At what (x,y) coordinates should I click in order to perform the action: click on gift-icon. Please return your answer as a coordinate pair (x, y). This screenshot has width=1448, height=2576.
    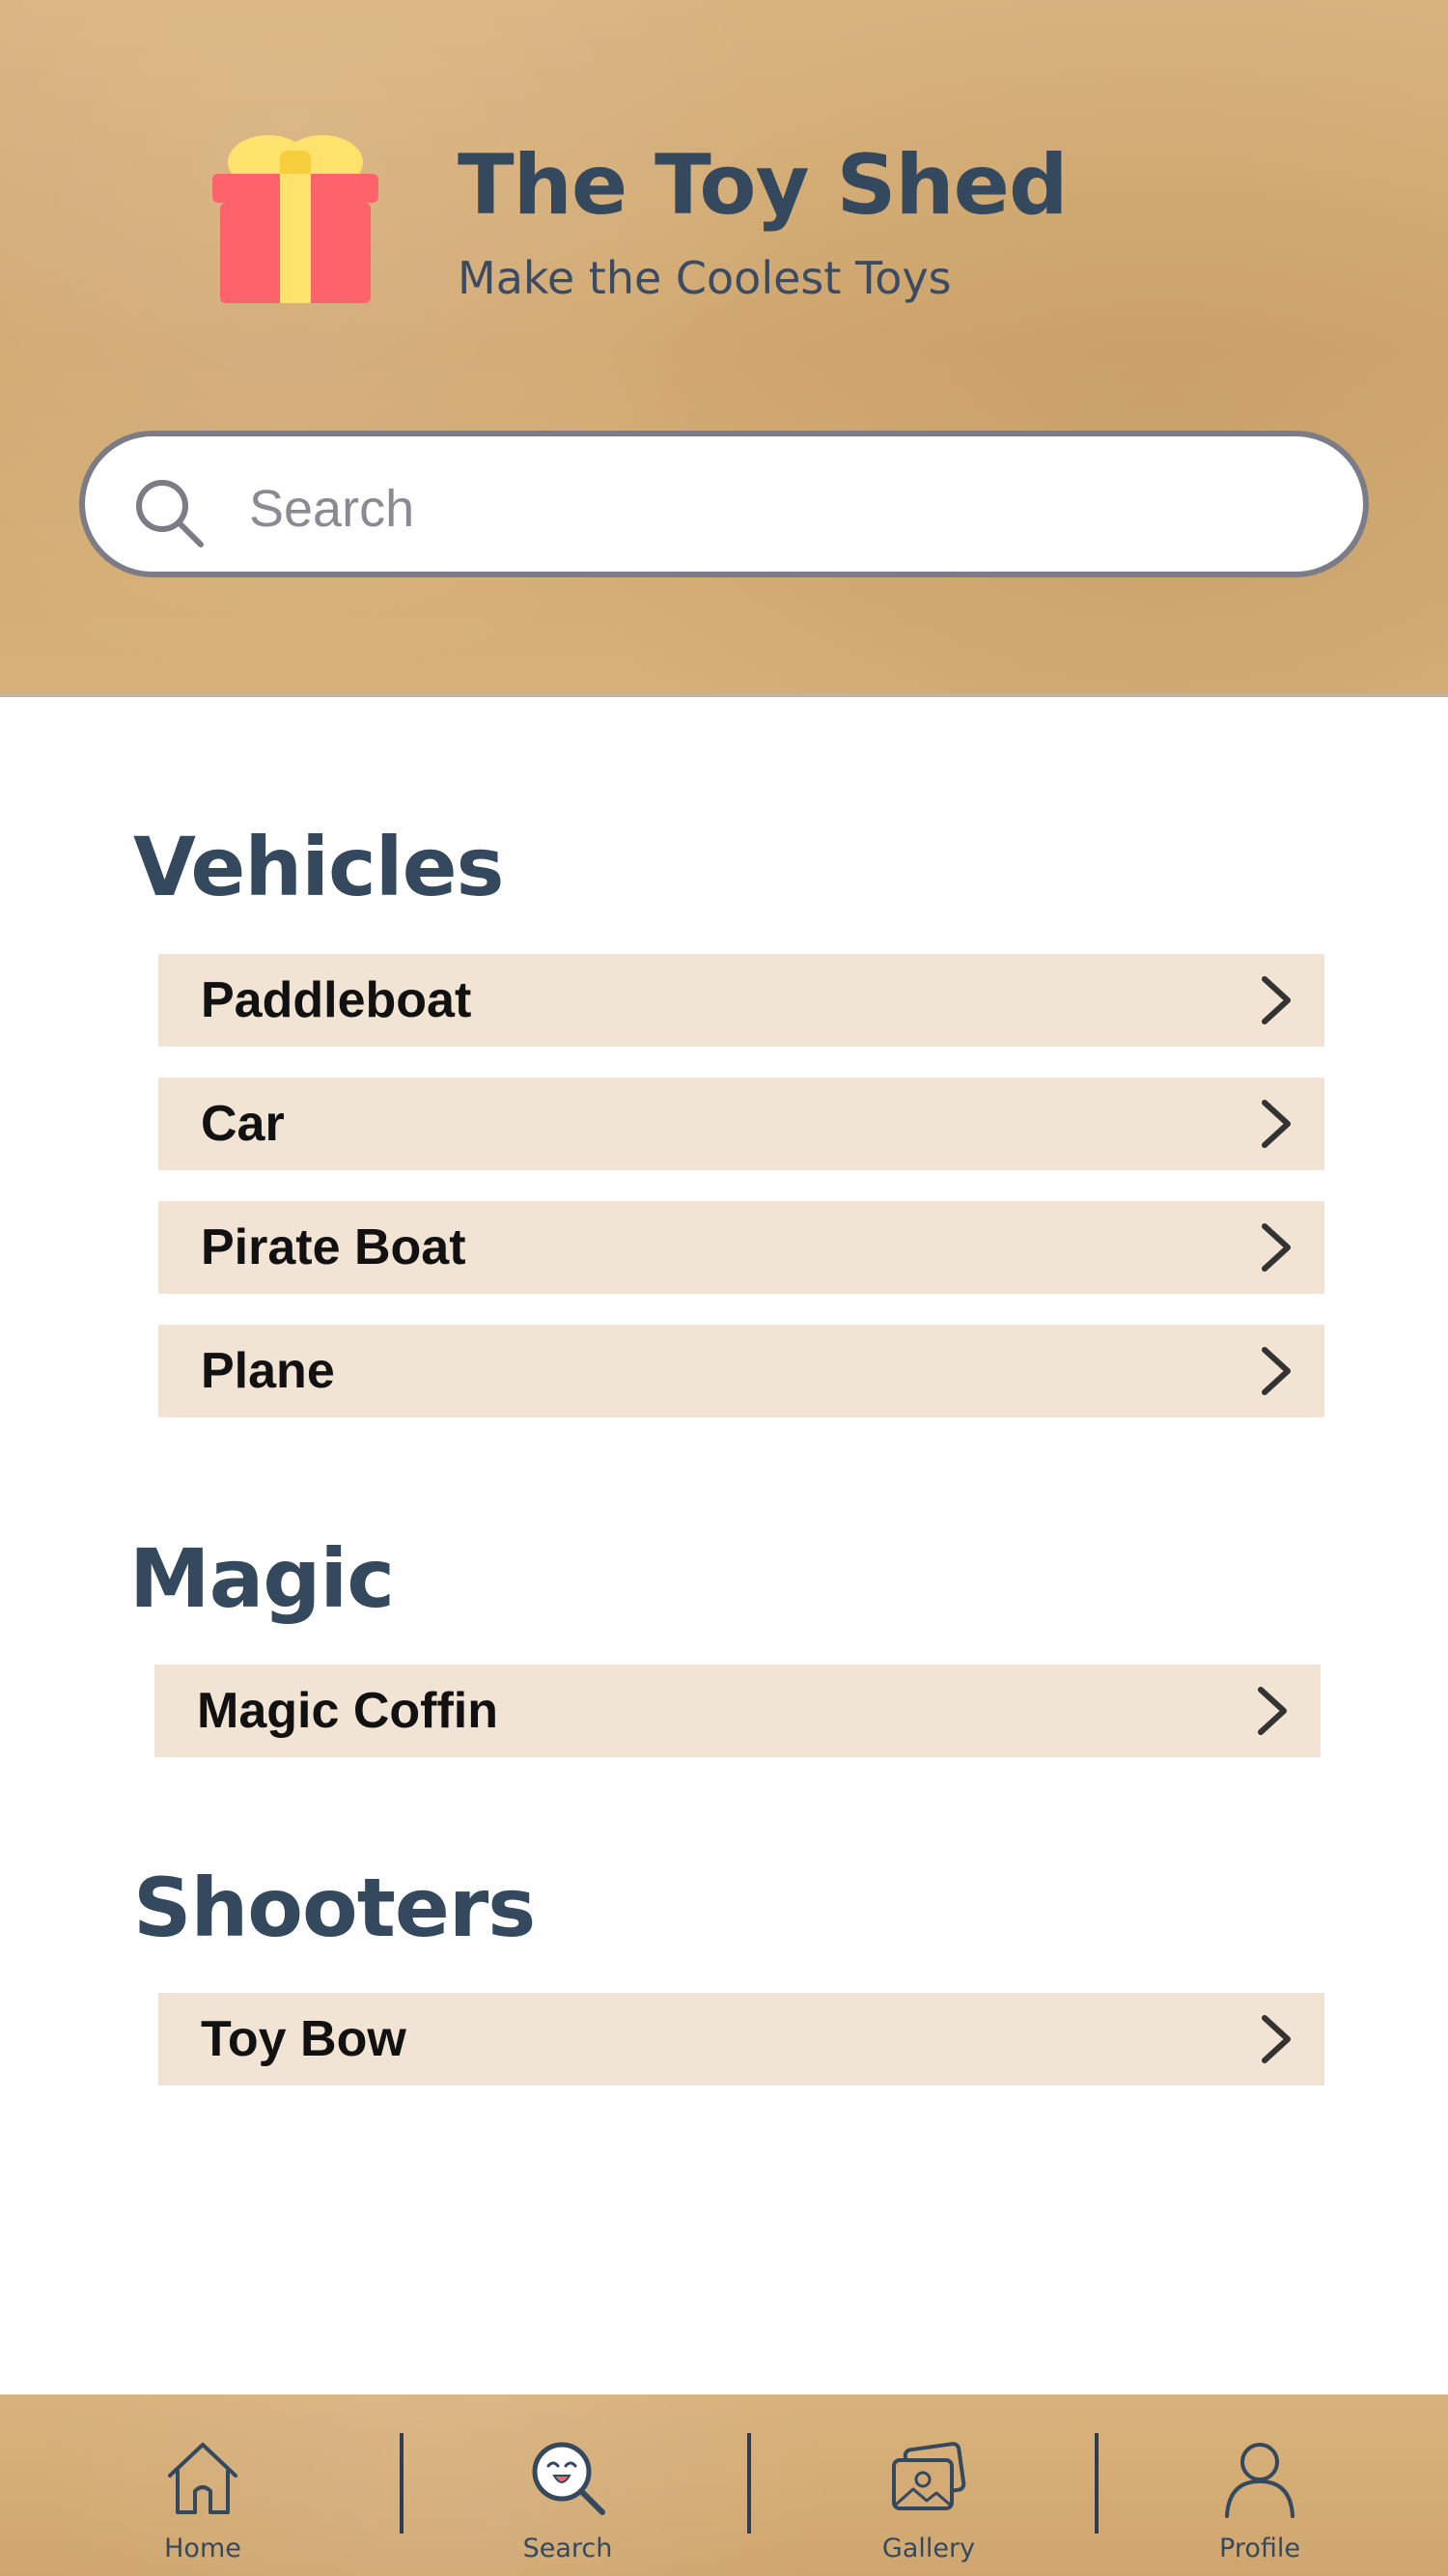
    Looking at the image, I should click on (295, 219).